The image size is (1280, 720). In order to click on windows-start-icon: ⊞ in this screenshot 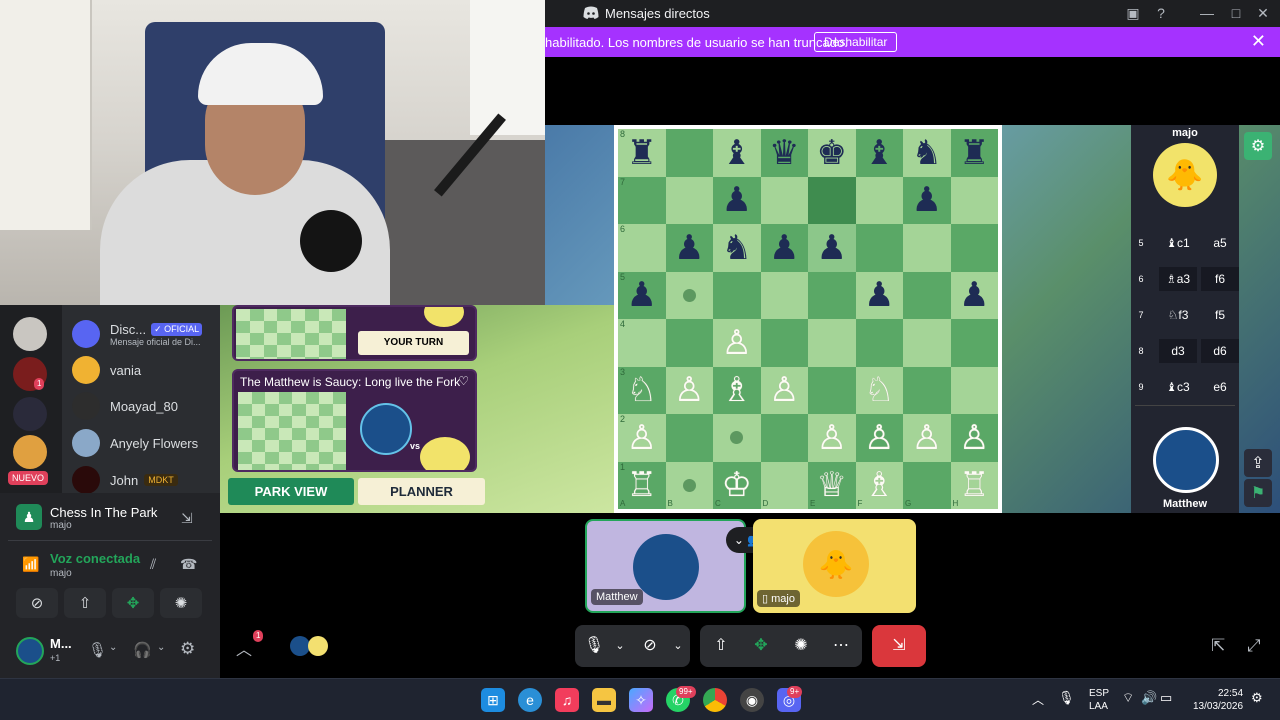, I will do `click(493, 700)`.